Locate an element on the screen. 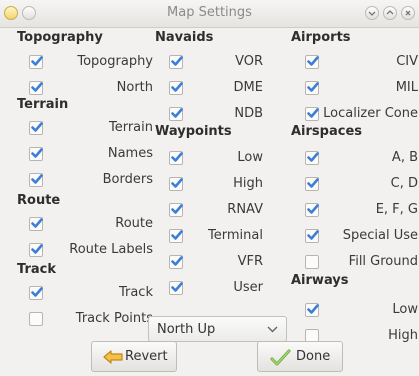  checkbox-waypoints-user is located at coordinates (176, 288).